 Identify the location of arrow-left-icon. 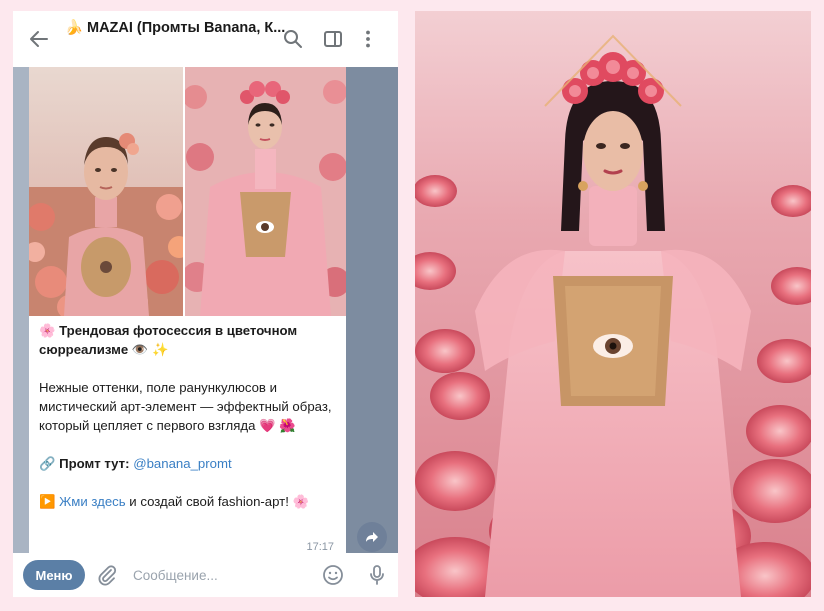
(39, 39).